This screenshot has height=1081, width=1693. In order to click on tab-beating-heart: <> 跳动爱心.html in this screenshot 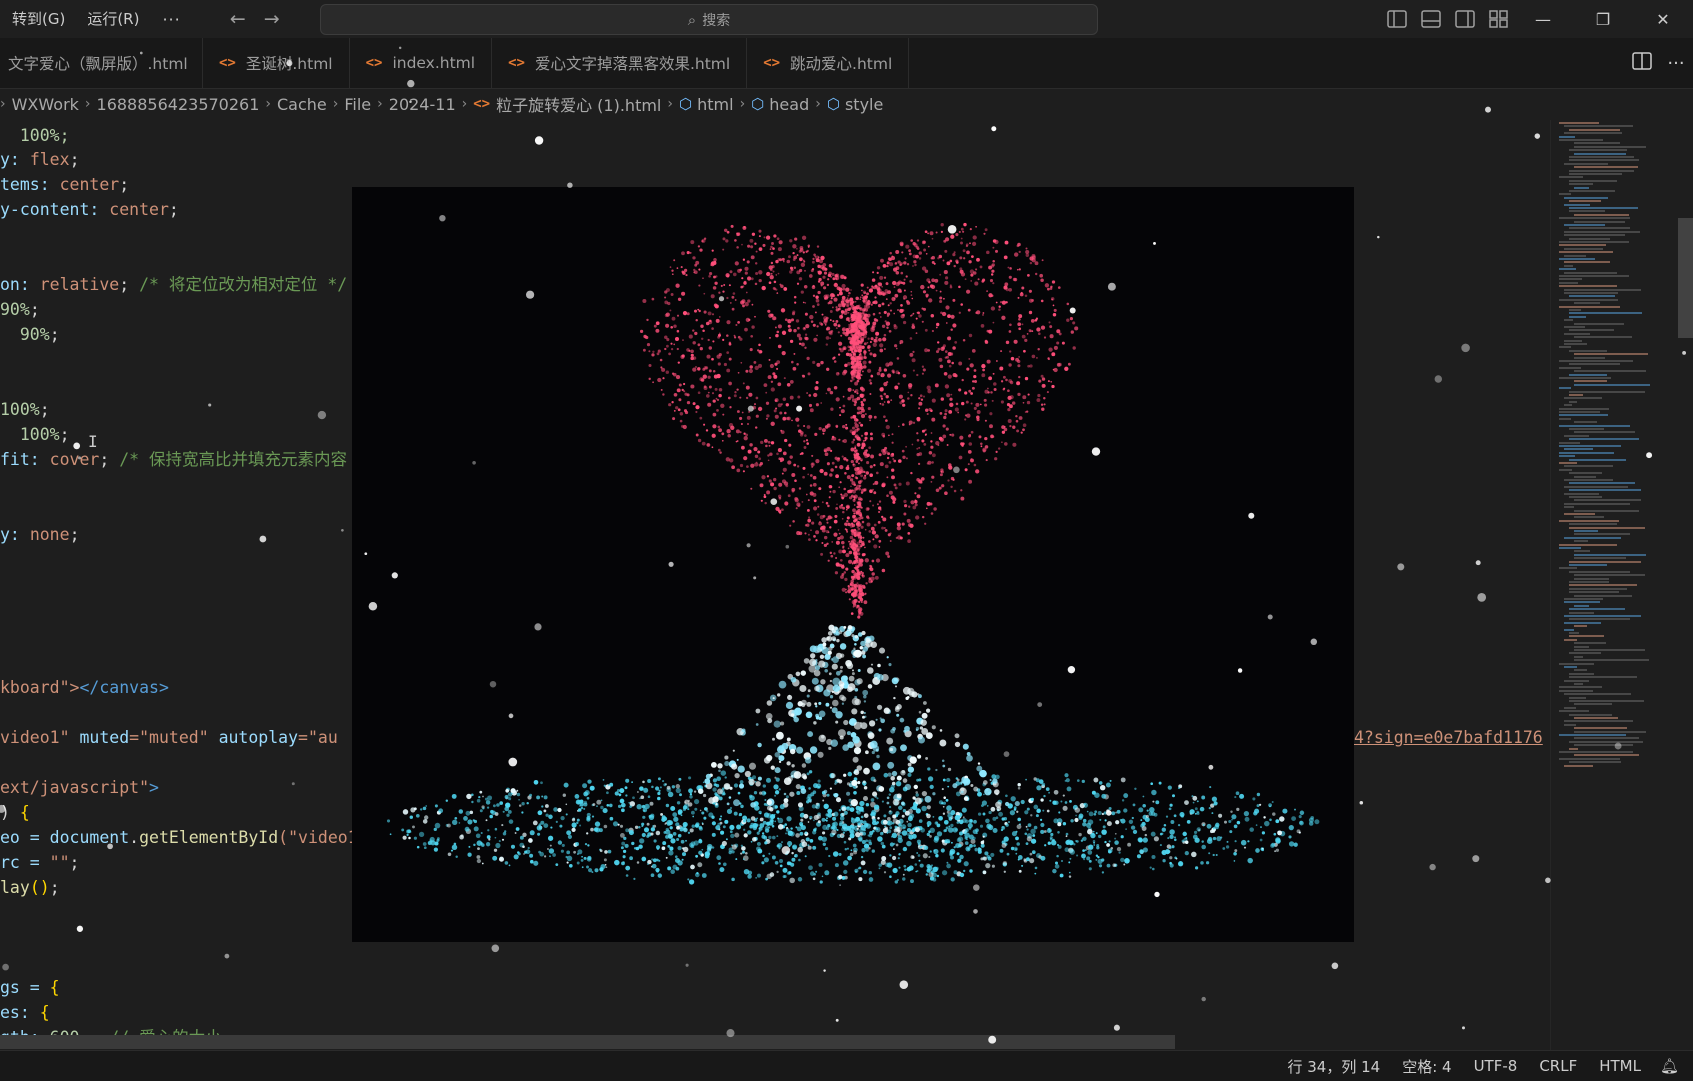, I will do `click(828, 63)`.